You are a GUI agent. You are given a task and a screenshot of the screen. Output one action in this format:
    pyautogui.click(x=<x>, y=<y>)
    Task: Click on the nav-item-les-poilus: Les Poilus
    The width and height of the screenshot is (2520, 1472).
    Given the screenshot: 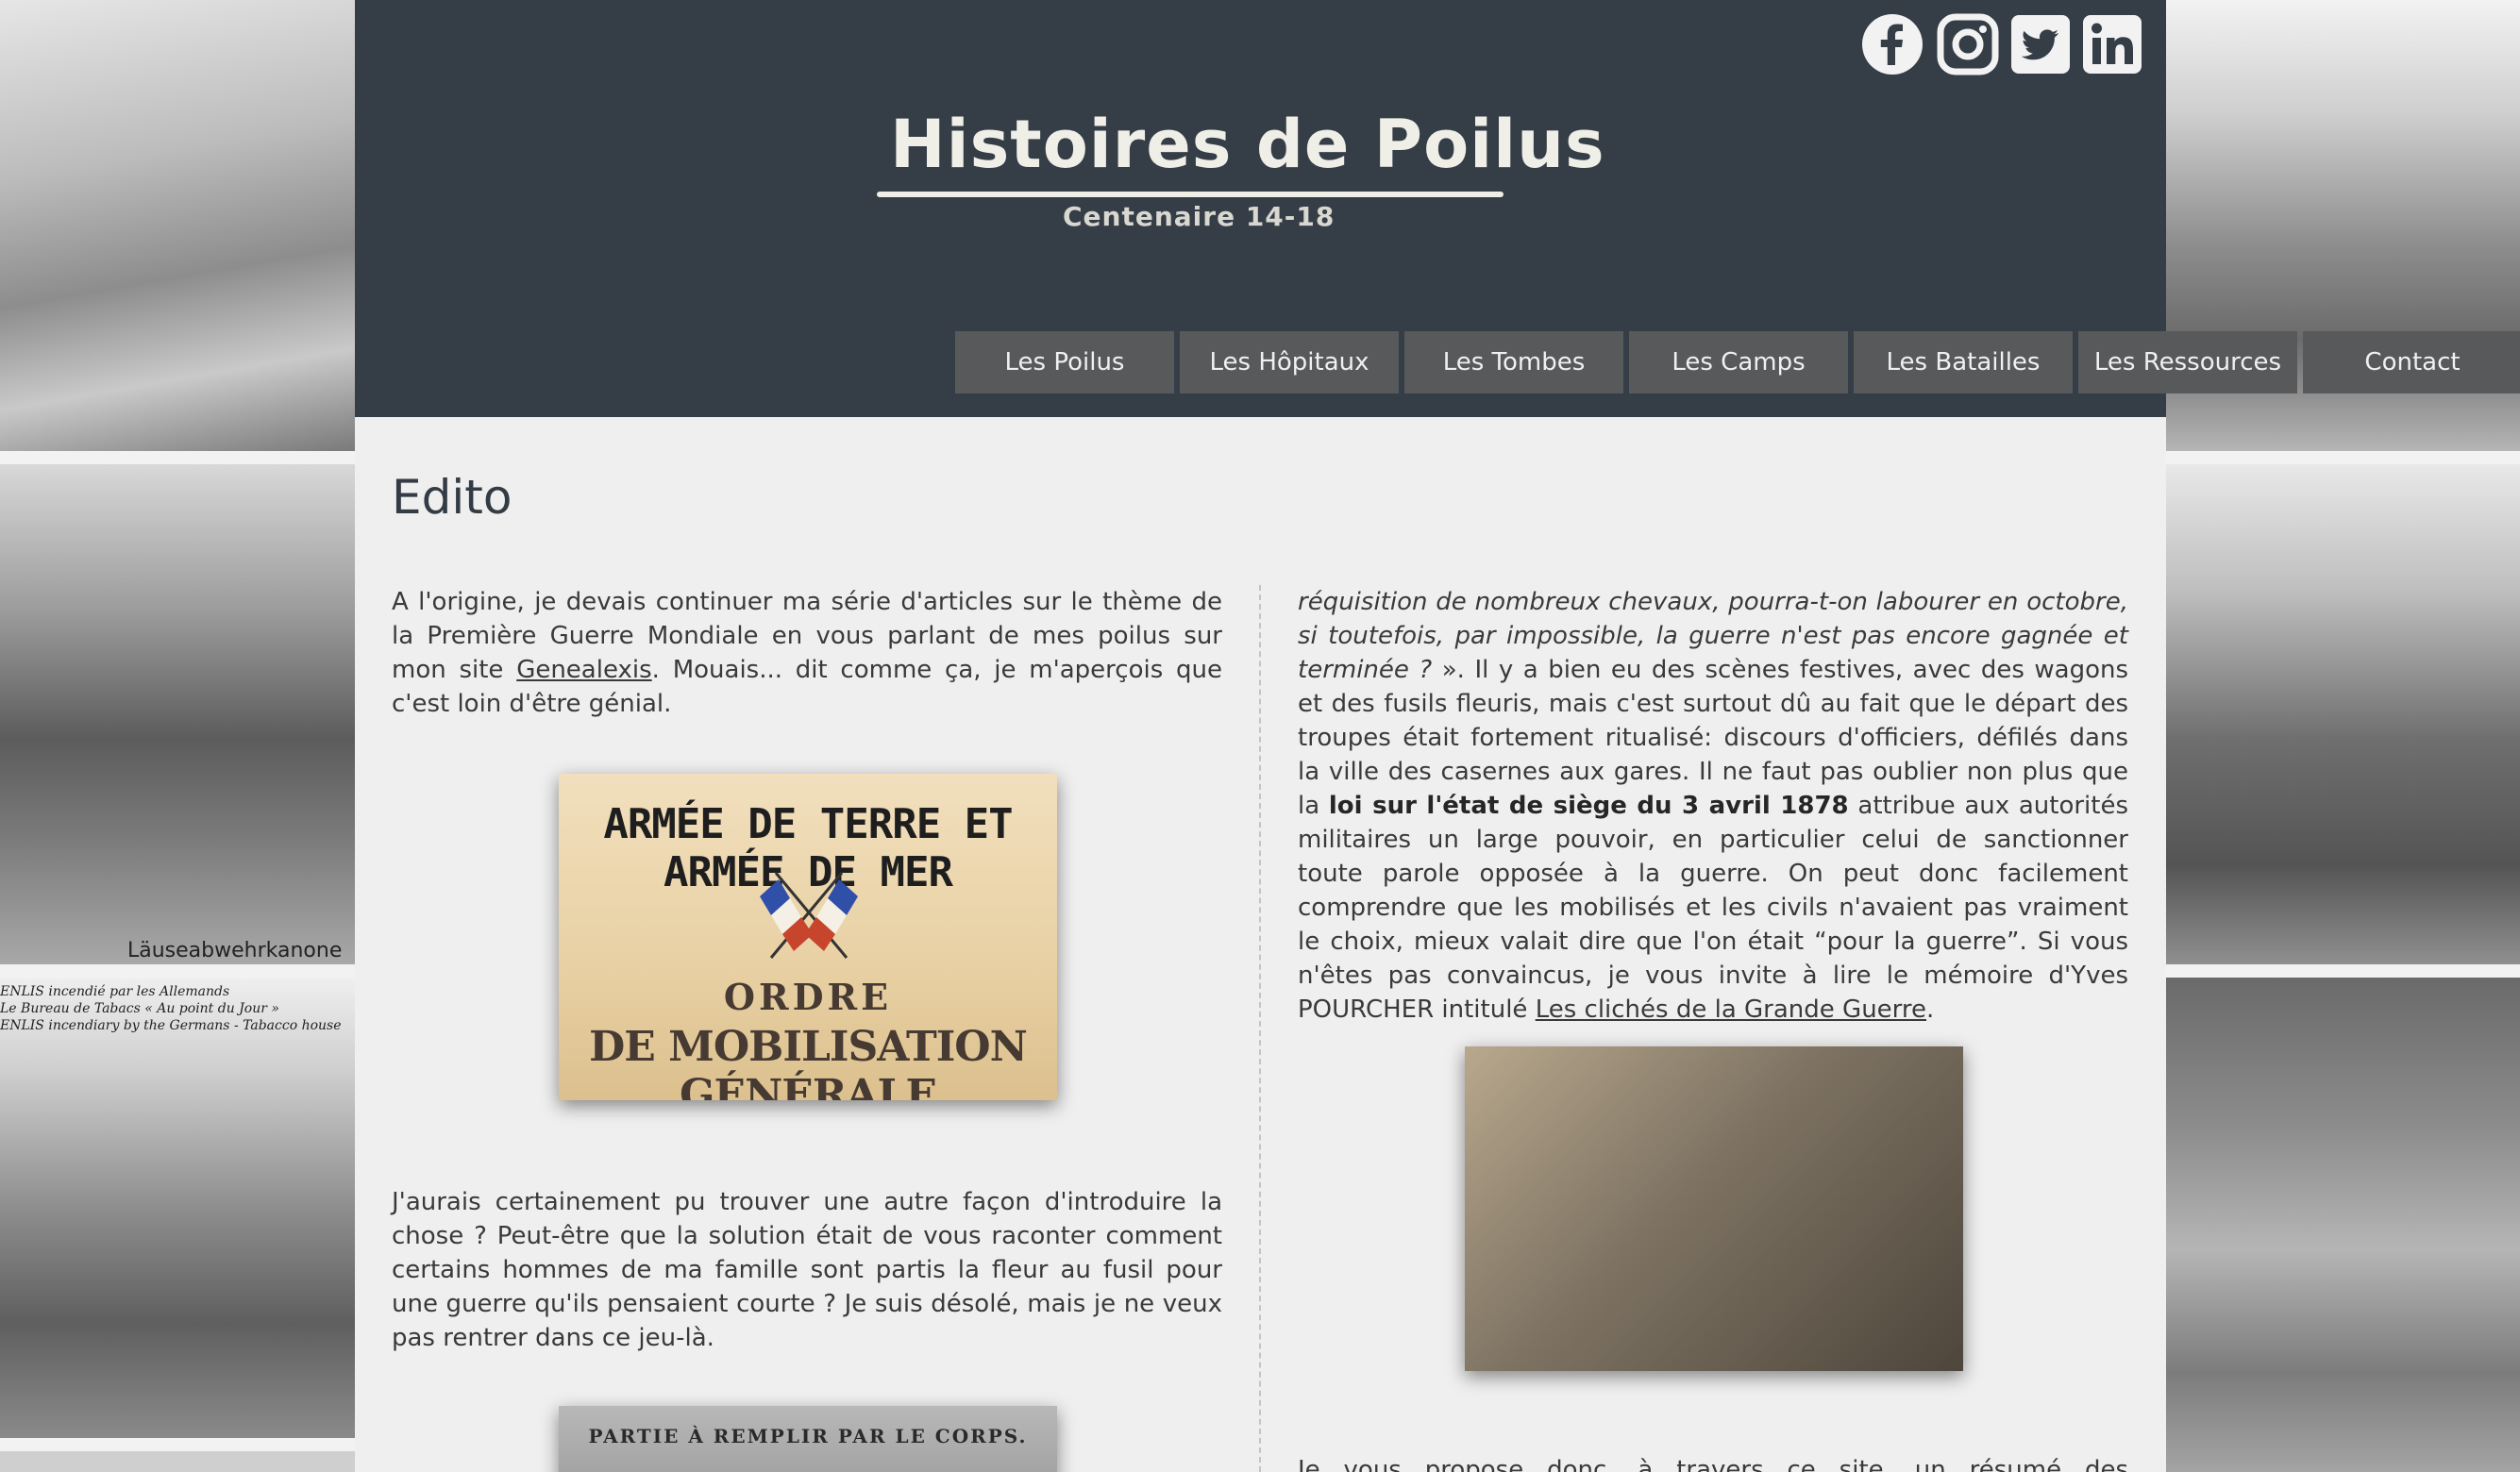 What is the action you would take?
    pyautogui.click(x=1064, y=362)
    